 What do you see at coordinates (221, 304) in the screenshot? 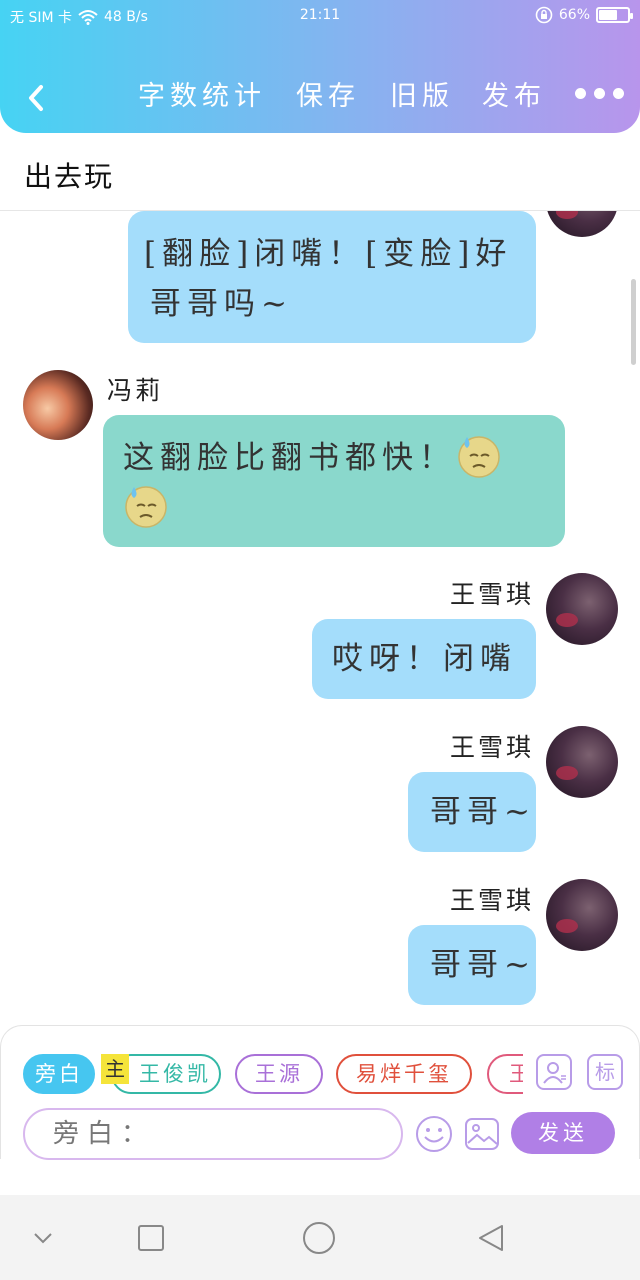
I see `message-text: 哥哥吗~` at bounding box center [221, 304].